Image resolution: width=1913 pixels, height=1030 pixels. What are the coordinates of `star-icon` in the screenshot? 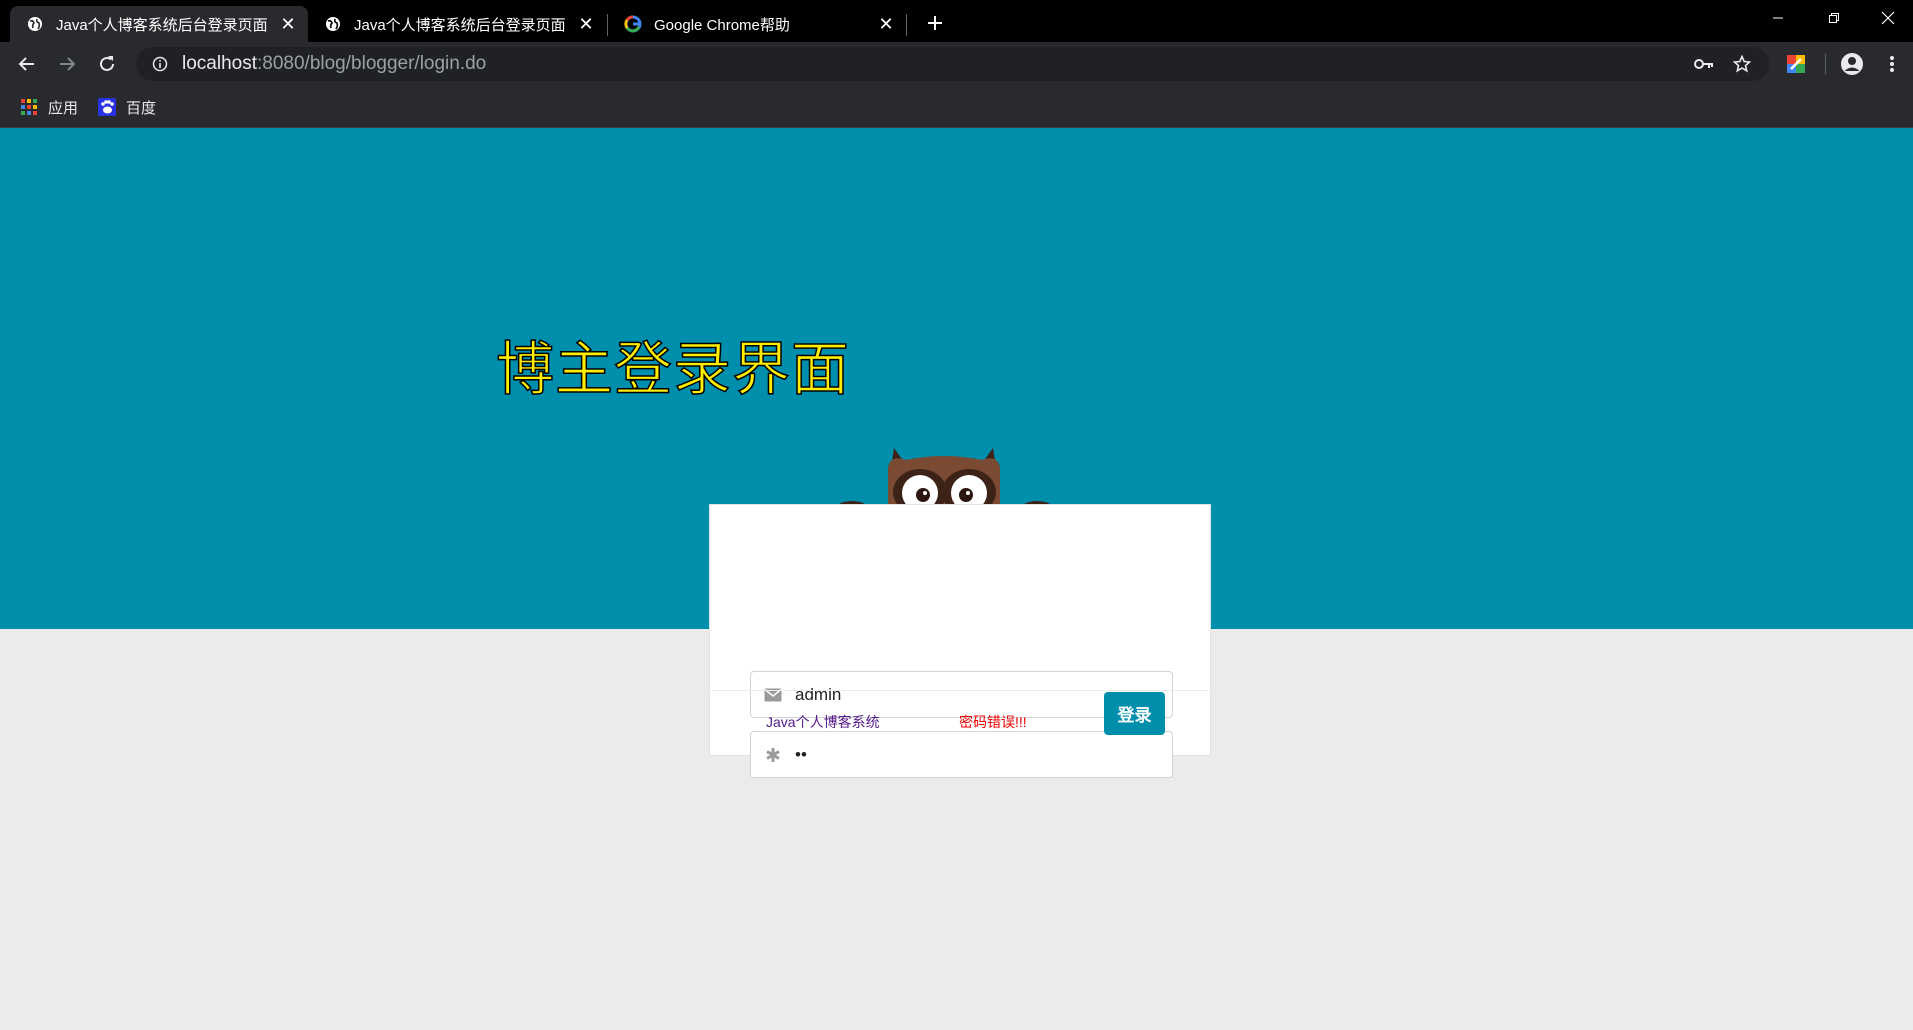 It's located at (1742, 64).